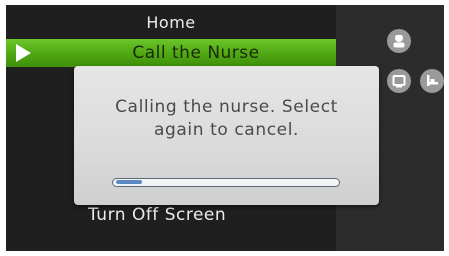  Describe the element at coordinates (226, 182) in the screenshot. I see `calling-progress-bar` at that location.